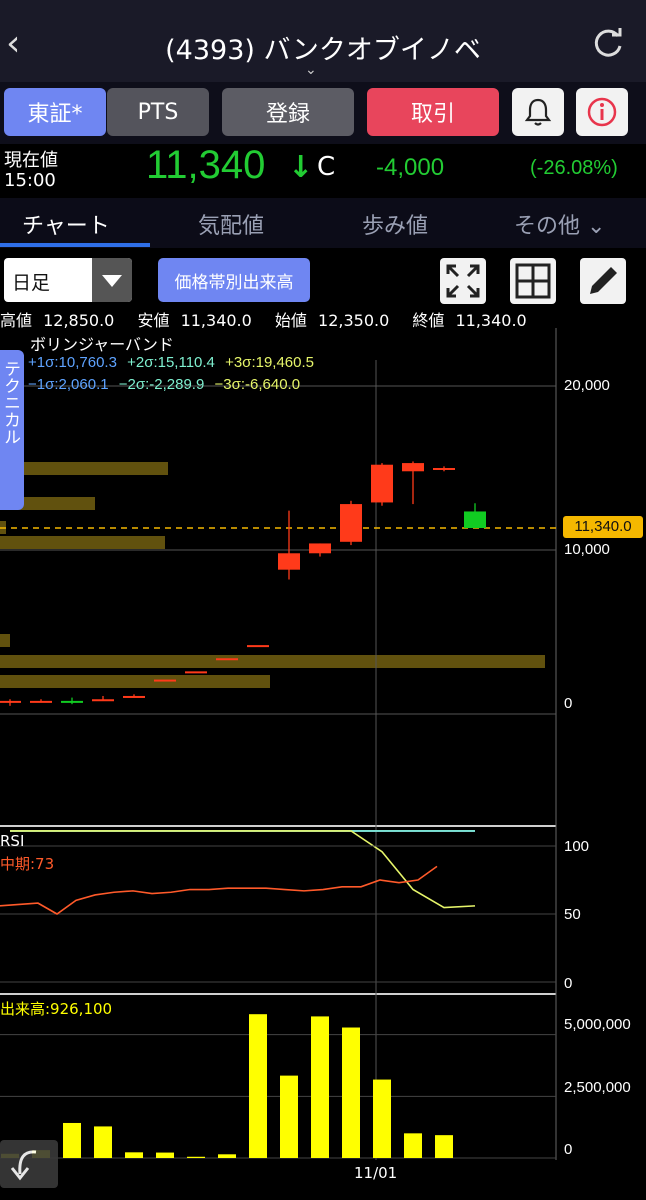 Image resolution: width=646 pixels, height=1200 pixels. I want to click on trade-button: 取引, so click(433, 112).